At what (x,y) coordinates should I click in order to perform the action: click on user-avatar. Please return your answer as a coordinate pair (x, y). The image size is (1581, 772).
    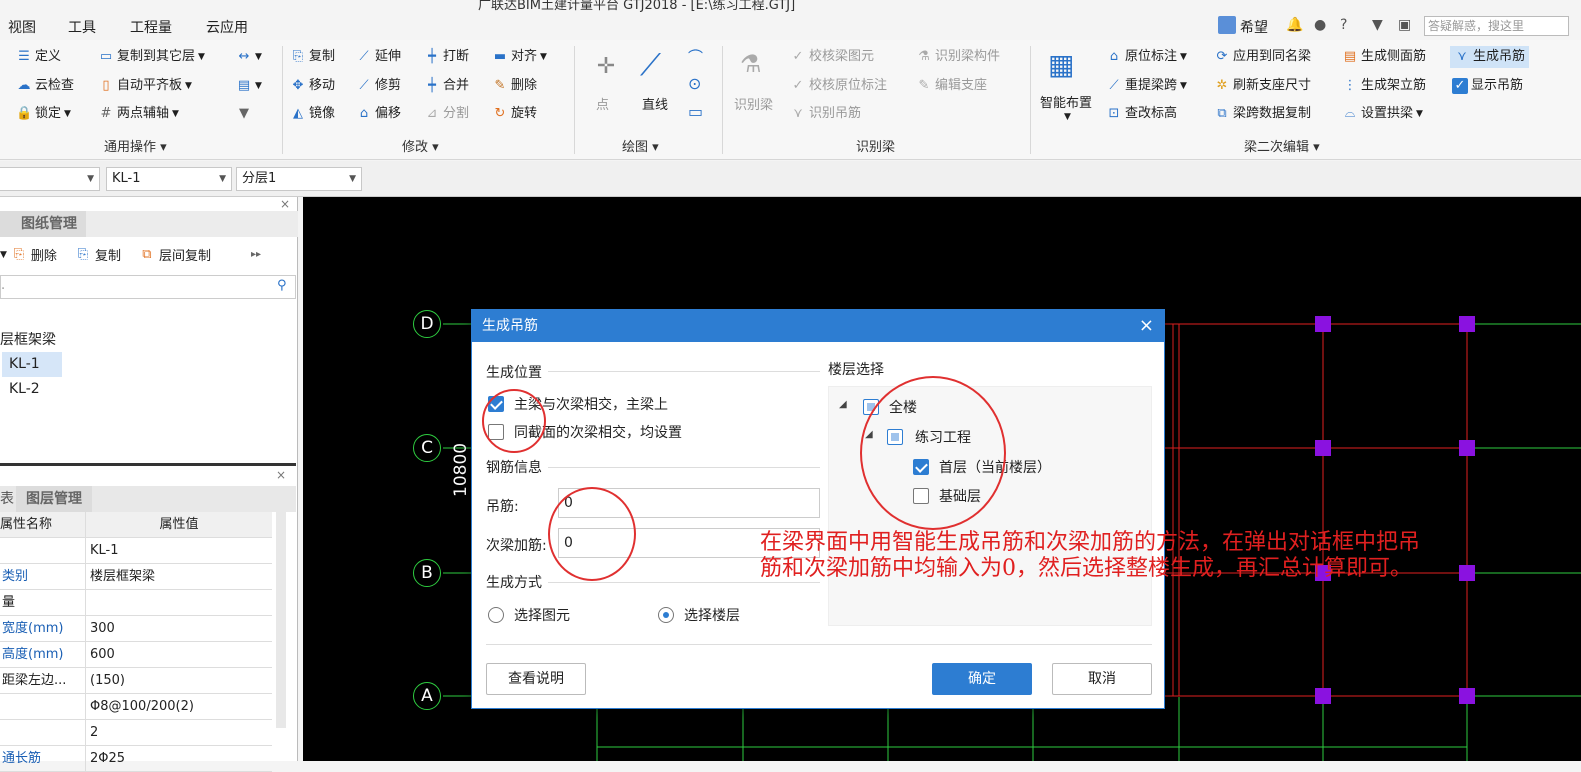
    Looking at the image, I should click on (1227, 25).